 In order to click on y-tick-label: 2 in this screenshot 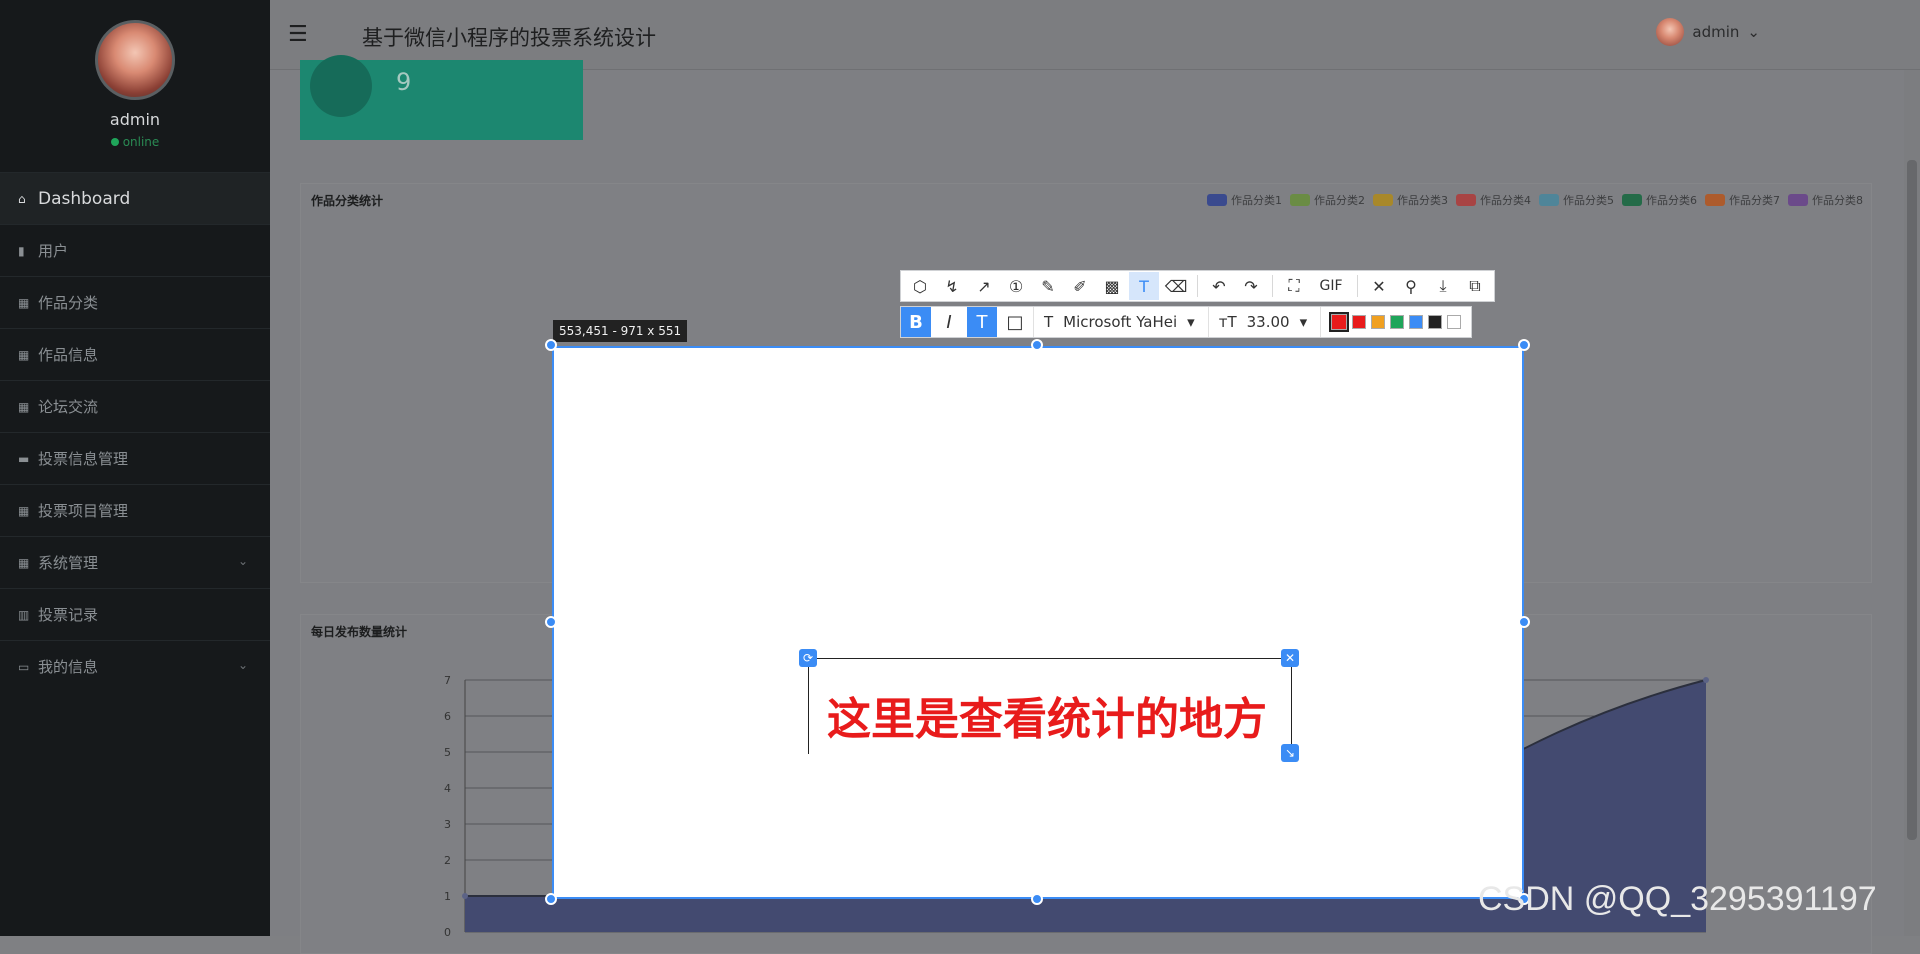, I will do `click(447, 860)`.